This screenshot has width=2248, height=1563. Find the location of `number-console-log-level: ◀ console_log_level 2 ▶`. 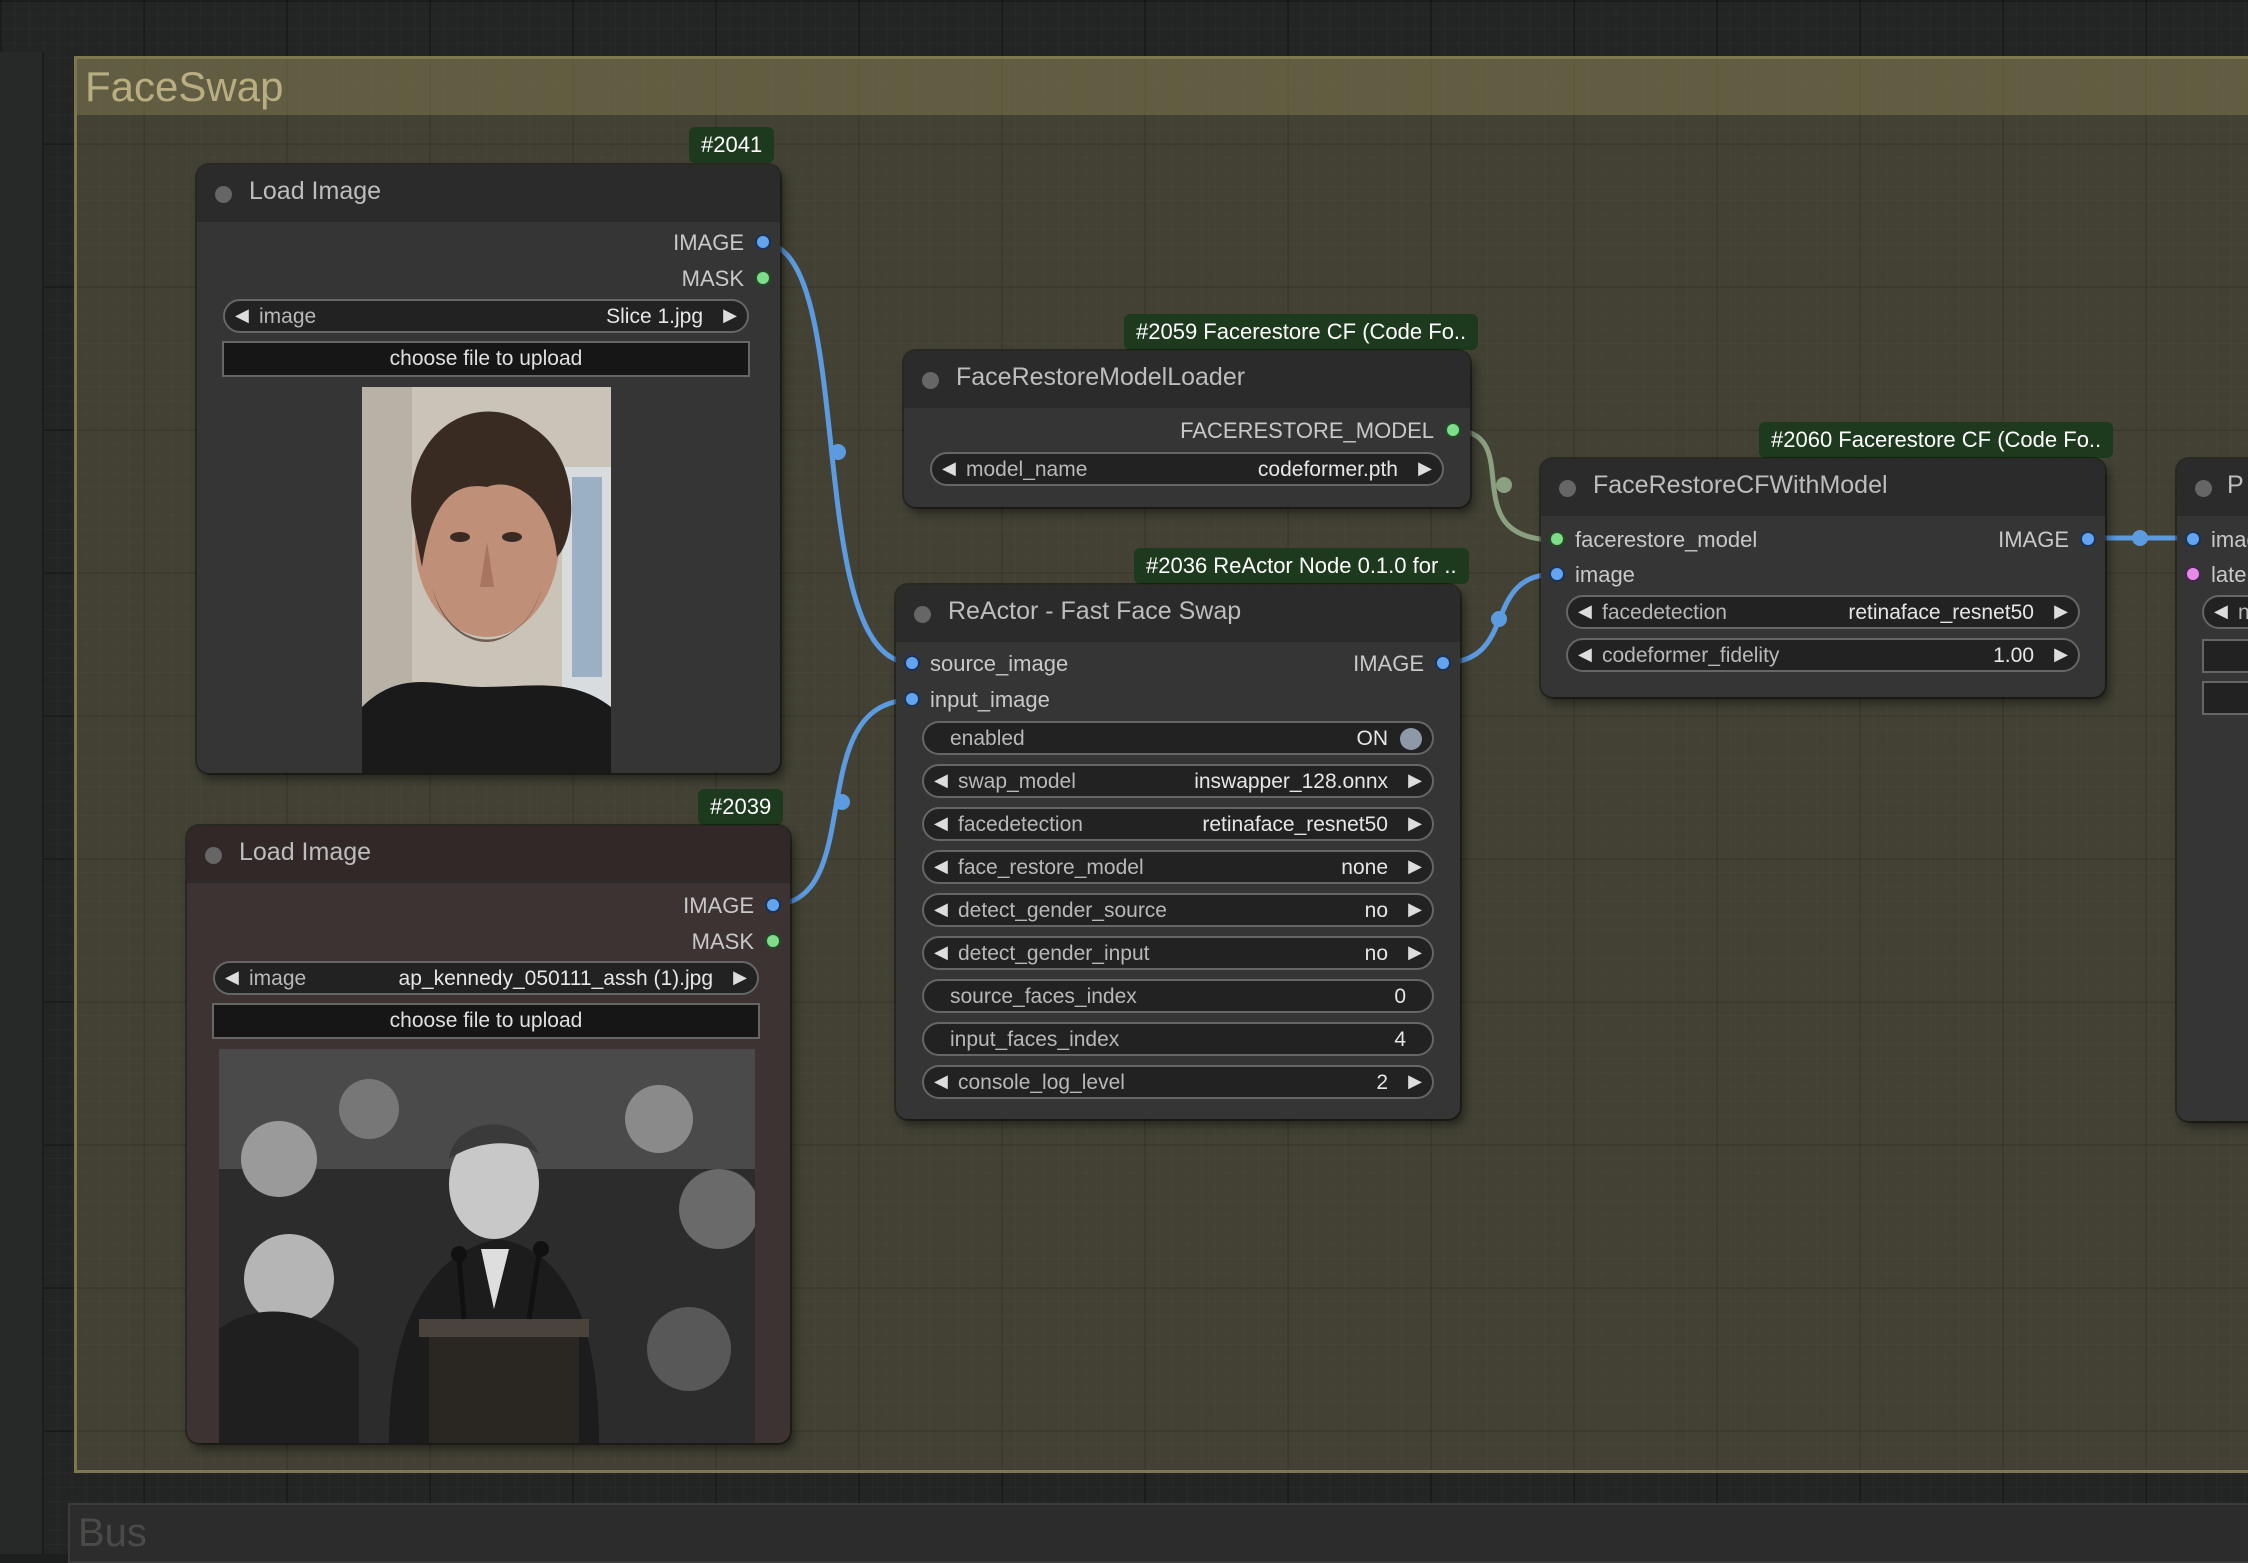

number-console-log-level: ◀ console_log_level 2 ▶ is located at coordinates (1178, 1082).